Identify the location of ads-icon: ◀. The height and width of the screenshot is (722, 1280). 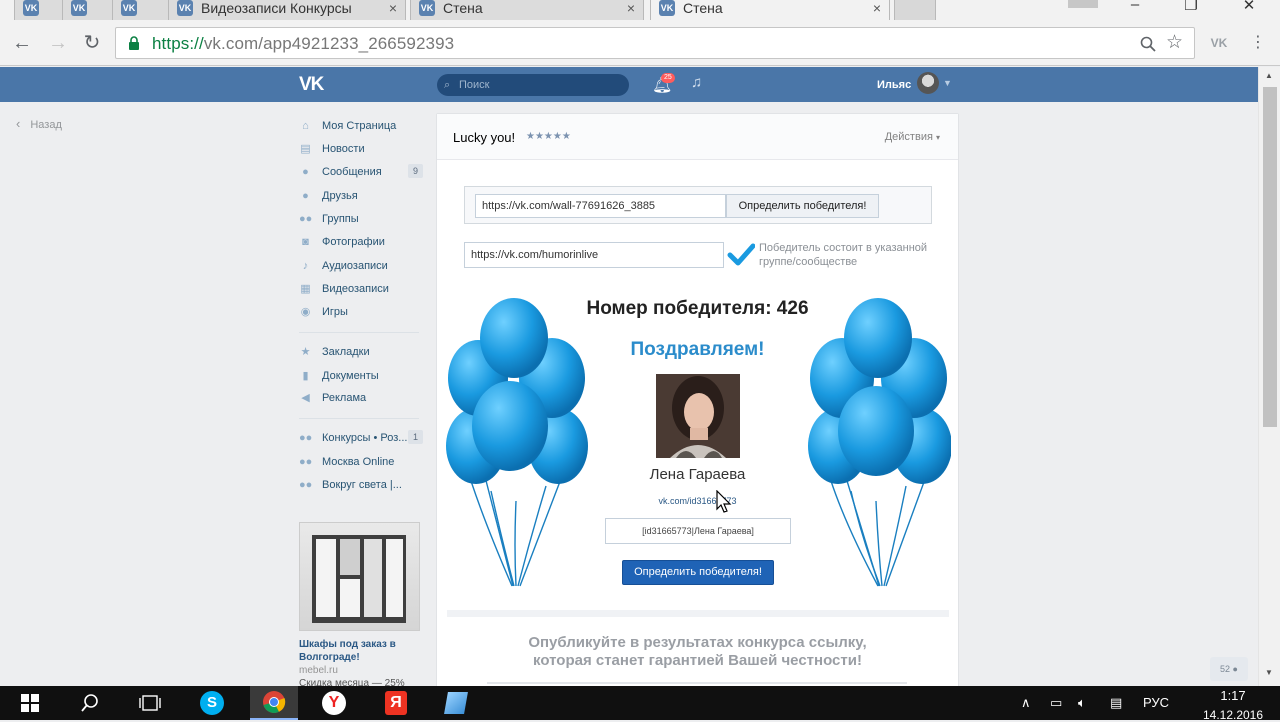
(305, 397).